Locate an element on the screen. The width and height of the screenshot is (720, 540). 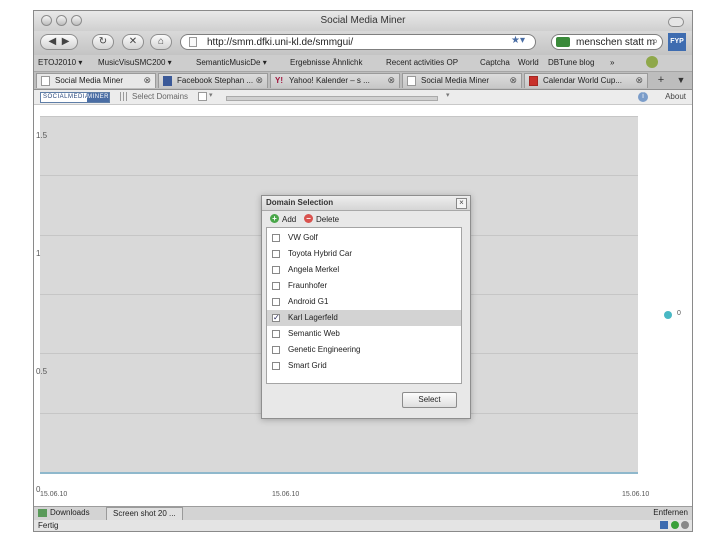
legend-marker is located at coordinates (668, 315).